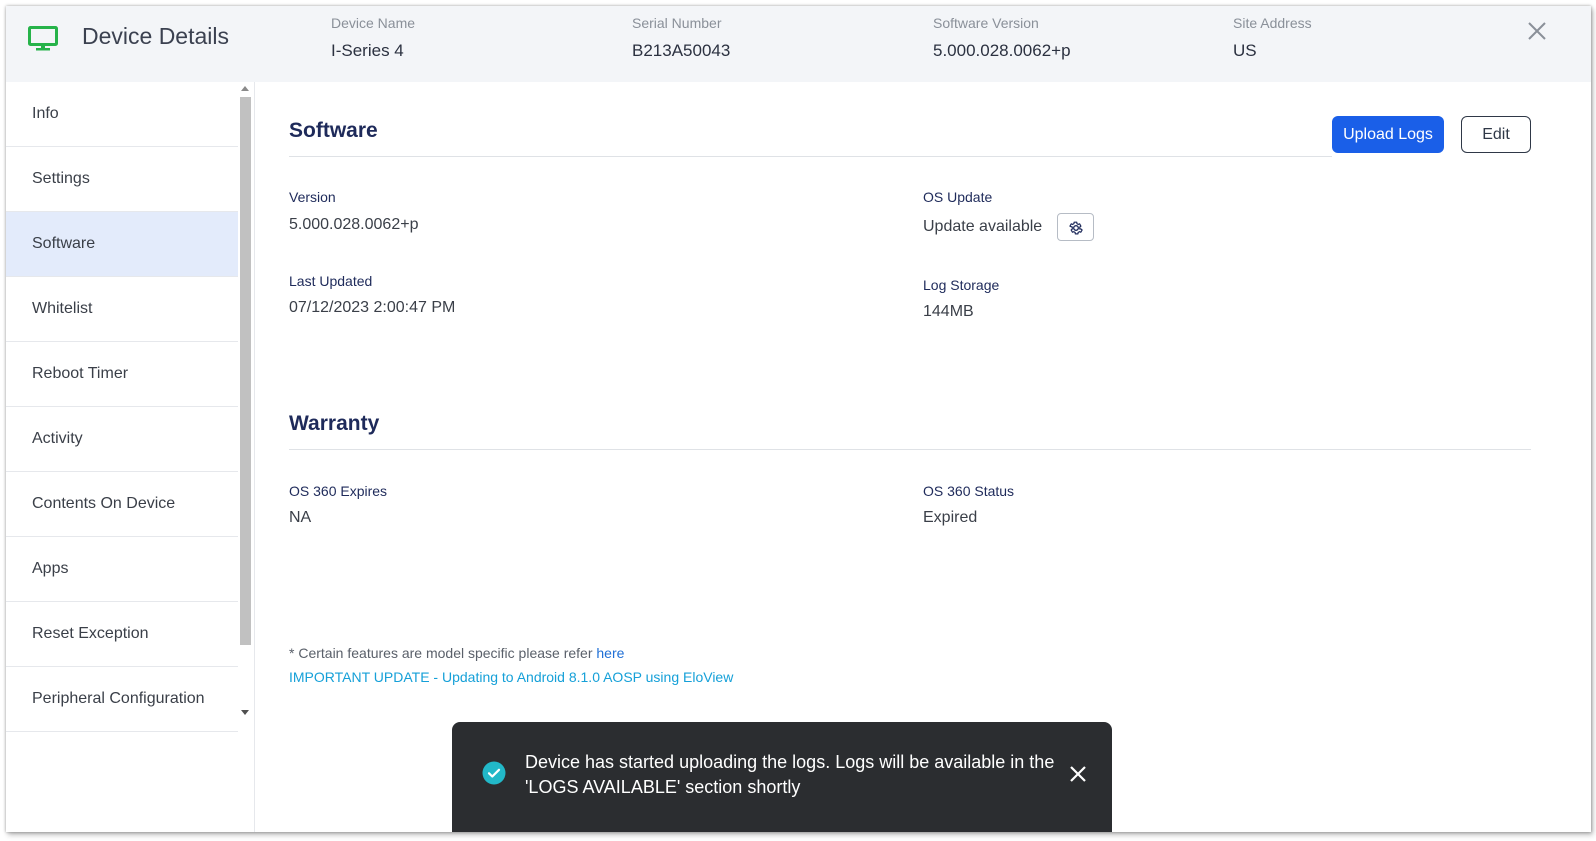  What do you see at coordinates (300, 517) in the screenshot?
I see `os360-expires-value: NA` at bounding box center [300, 517].